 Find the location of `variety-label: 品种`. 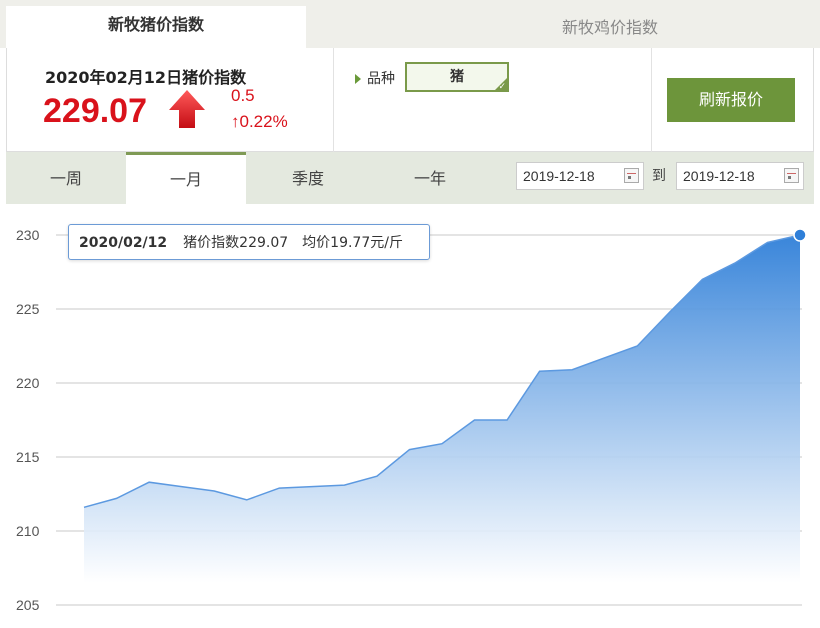

variety-label: 品种 is located at coordinates (381, 79).